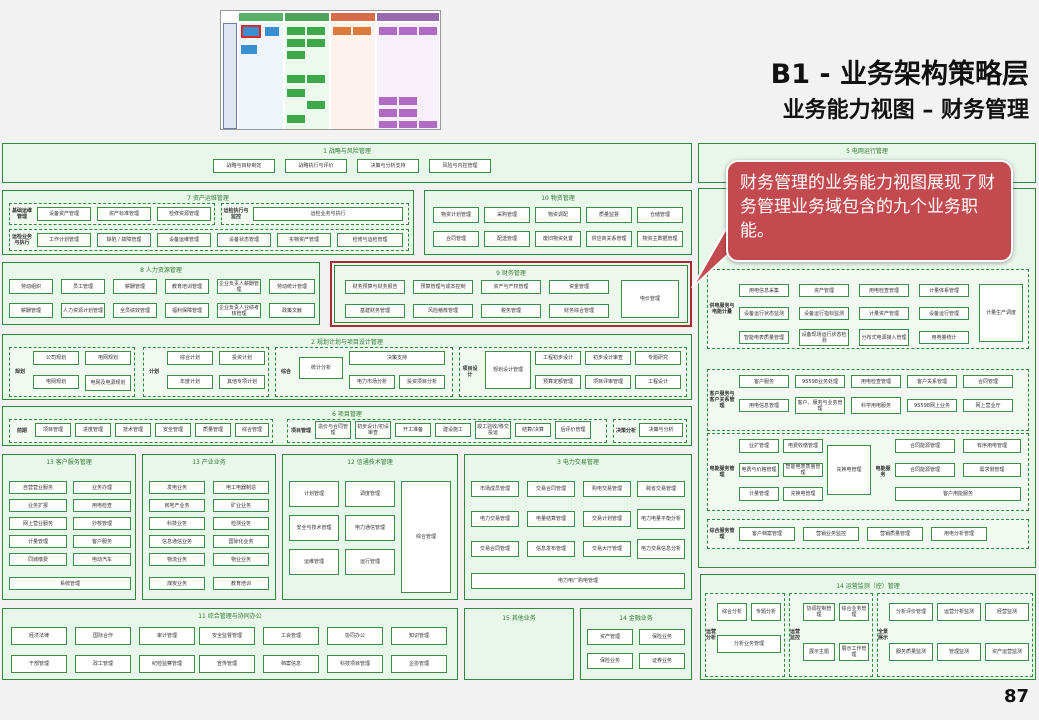  What do you see at coordinates (236, 214) in the screenshot?
I see `row-label: 运检执行与监控` at bounding box center [236, 214].